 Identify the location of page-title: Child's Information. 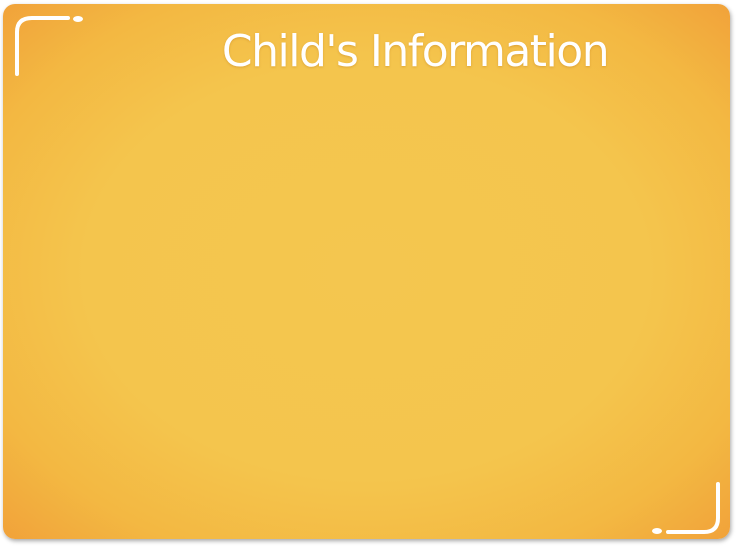
(415, 51).